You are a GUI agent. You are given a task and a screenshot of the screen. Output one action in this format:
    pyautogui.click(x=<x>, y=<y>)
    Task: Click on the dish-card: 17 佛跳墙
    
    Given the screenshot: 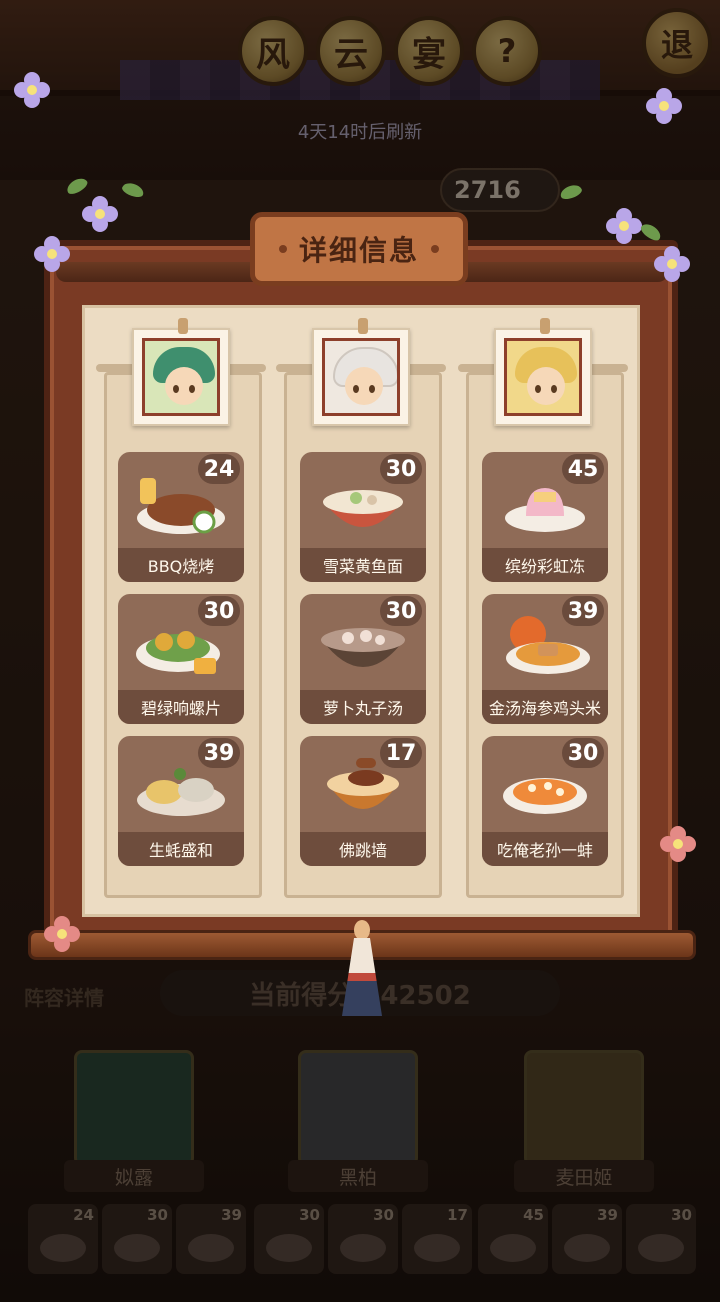 What is the action you would take?
    pyautogui.click(x=363, y=801)
    